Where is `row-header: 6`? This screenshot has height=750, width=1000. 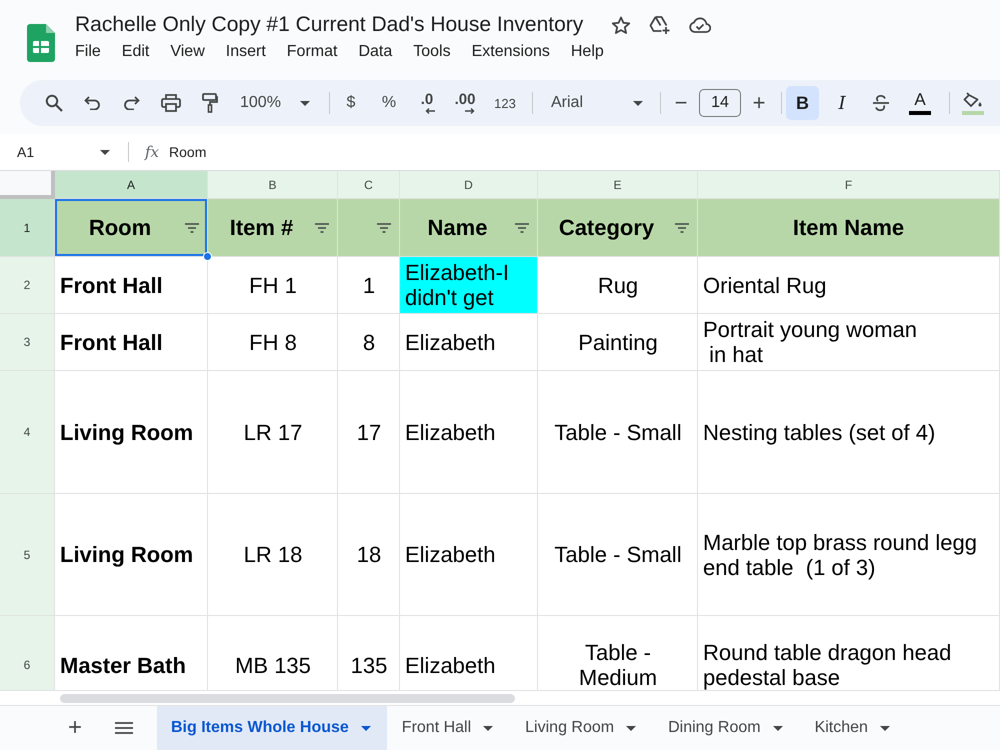
row-header: 6 is located at coordinates (27, 653).